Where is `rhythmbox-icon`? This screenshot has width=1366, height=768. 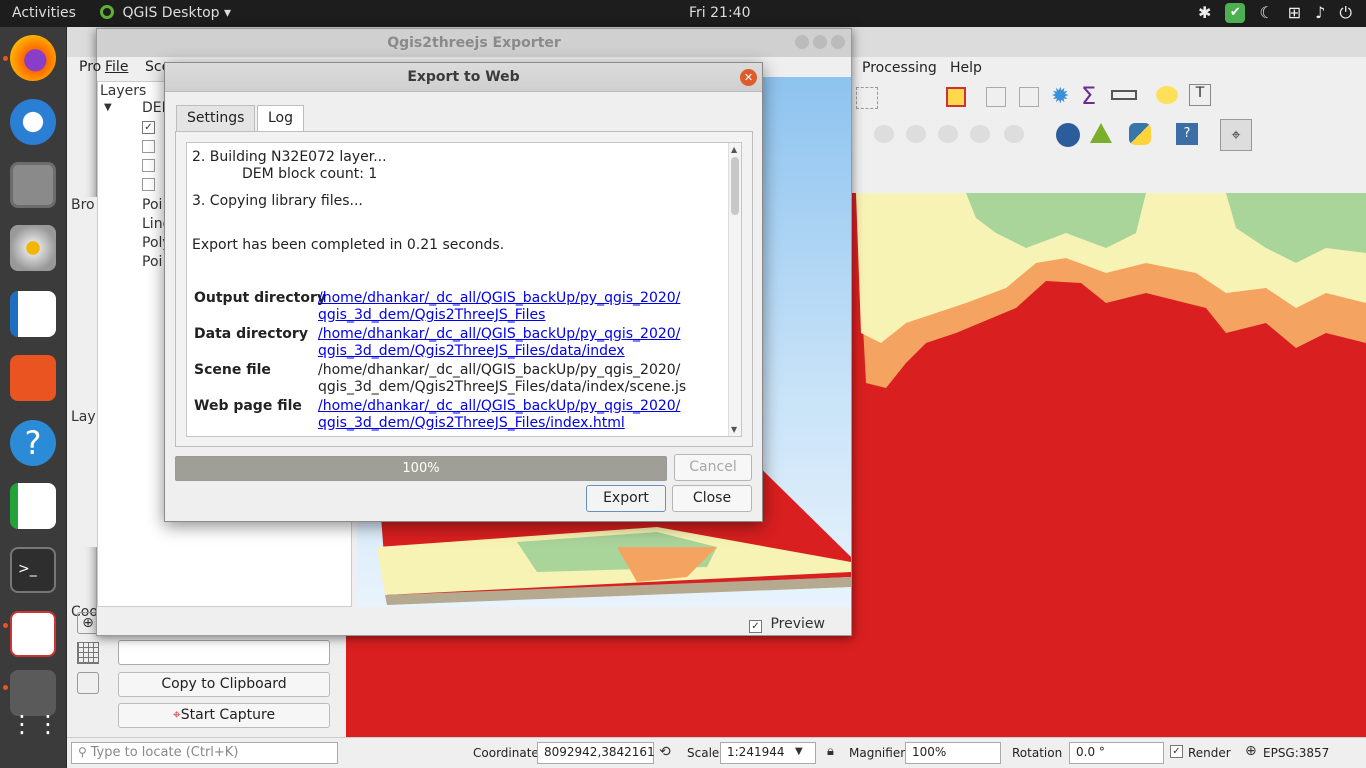 rhythmbox-icon is located at coordinates (33, 248).